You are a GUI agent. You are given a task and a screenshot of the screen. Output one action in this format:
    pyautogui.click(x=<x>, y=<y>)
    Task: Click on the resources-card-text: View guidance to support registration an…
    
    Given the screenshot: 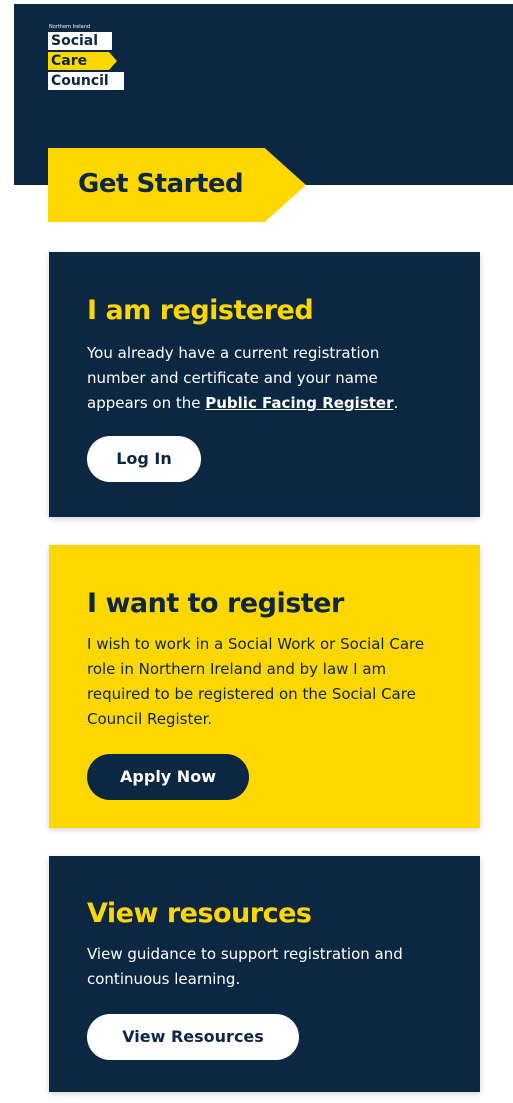 What is the action you would take?
    pyautogui.click(x=245, y=966)
    